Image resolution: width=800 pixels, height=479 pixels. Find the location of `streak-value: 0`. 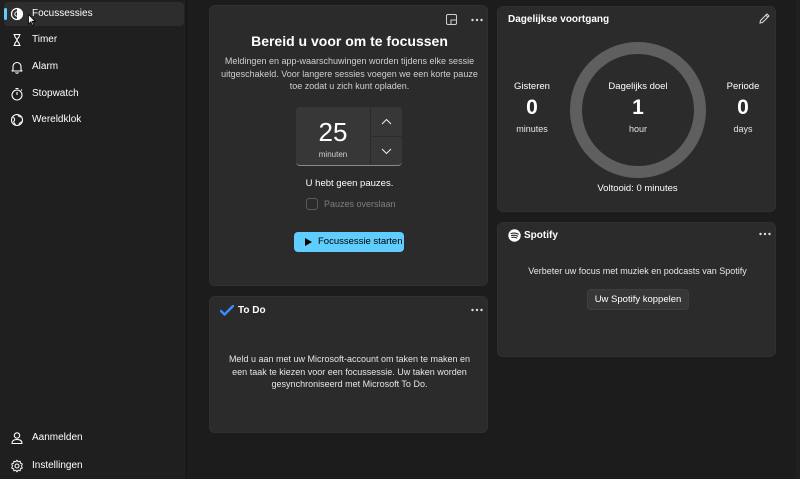

streak-value: 0 is located at coordinates (743, 107).